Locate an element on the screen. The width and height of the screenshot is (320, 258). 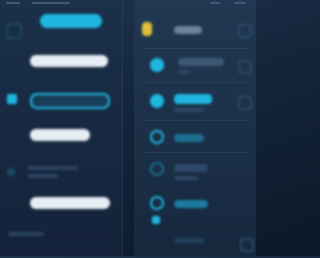
shield-icon is located at coordinates (157, 137).